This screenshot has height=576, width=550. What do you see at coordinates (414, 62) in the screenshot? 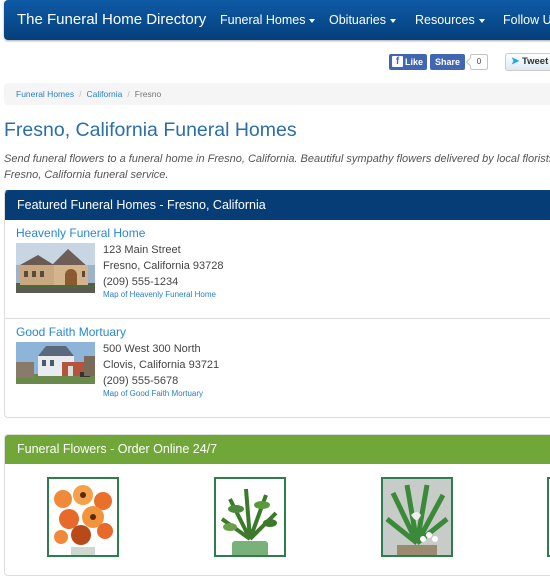
I see `like-label: Like` at bounding box center [414, 62].